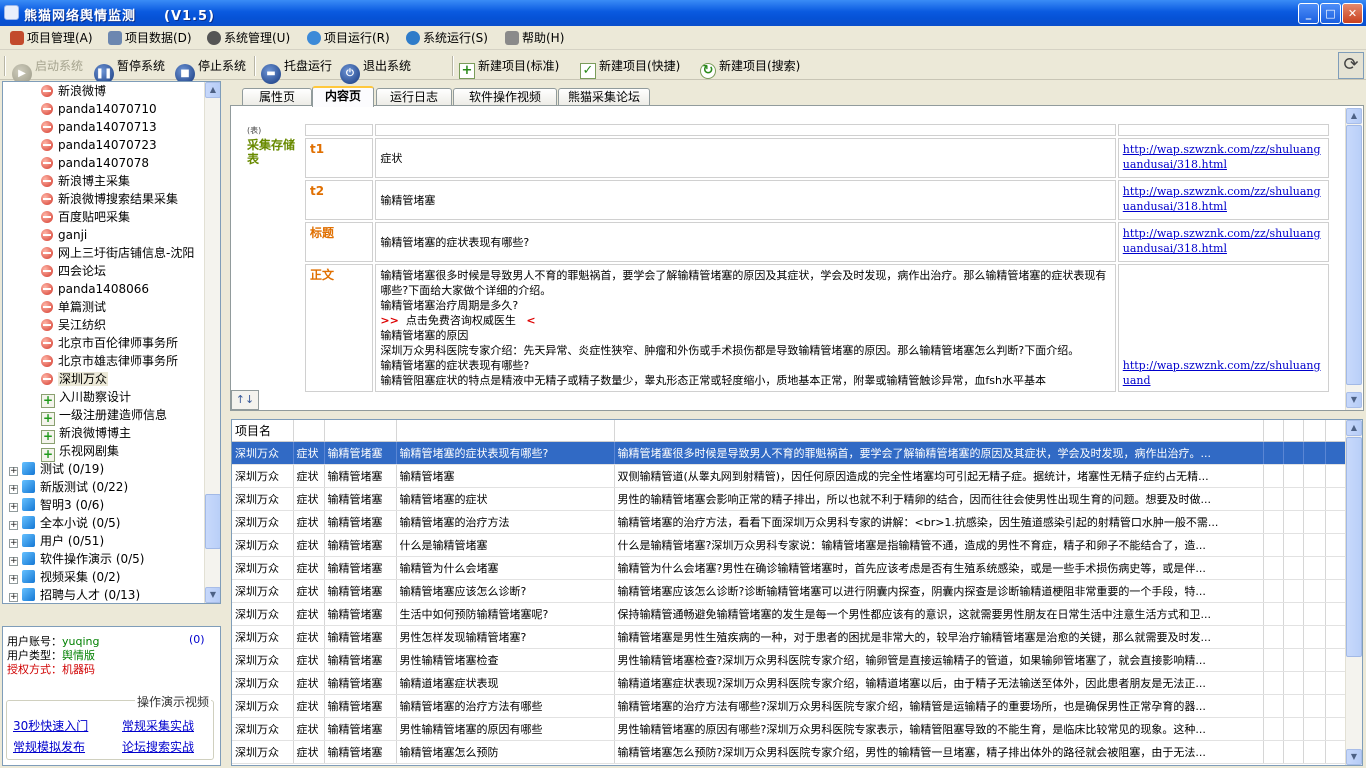  Describe the element at coordinates (245, 400) in the screenshot. I see `sort-toggle-button: ↑↓` at that location.